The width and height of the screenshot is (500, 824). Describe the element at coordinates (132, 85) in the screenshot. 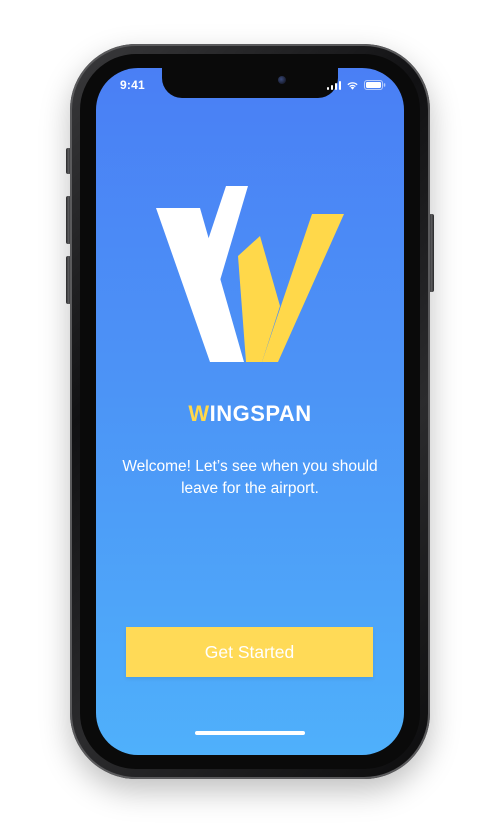

I see `status-time: 9:41` at that location.